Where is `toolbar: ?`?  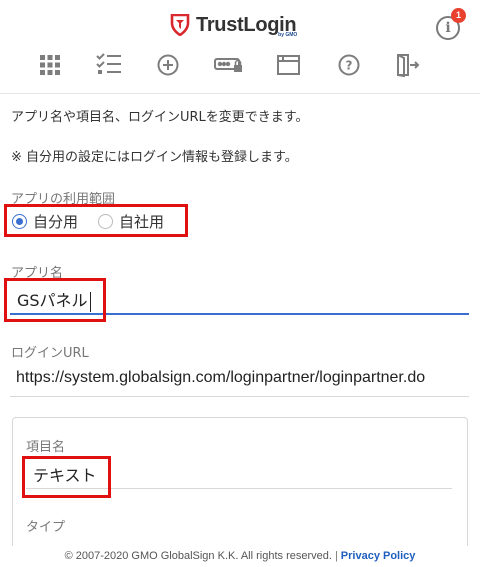 toolbar: ? is located at coordinates (240, 67).